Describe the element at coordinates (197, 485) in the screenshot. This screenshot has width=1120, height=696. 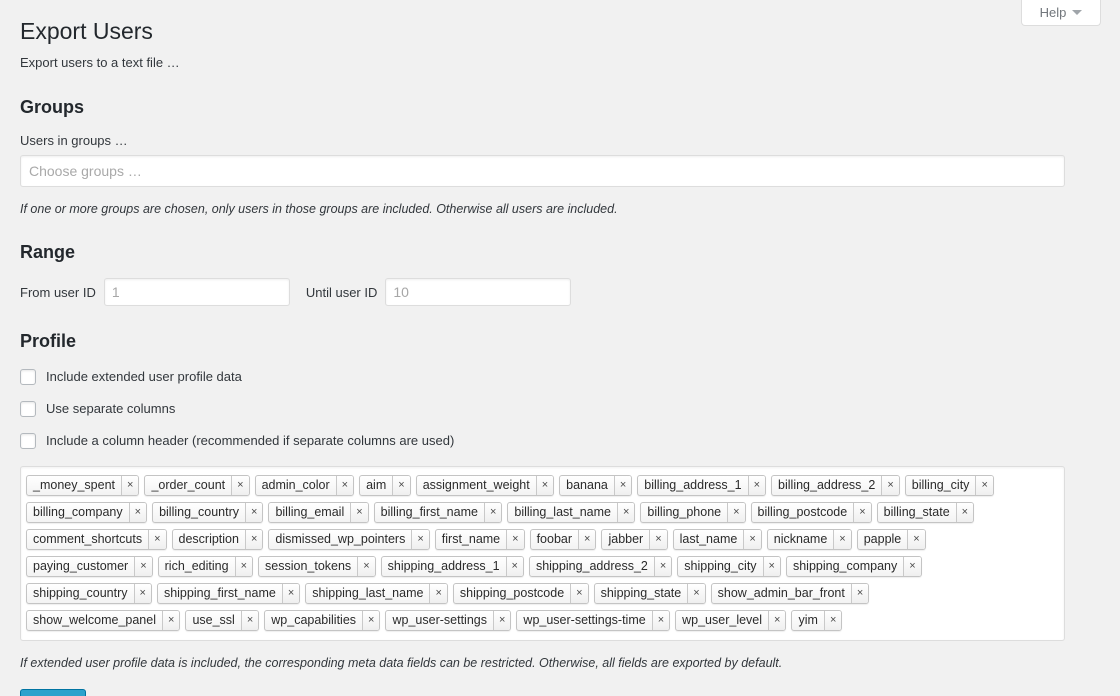
I see `meta-field-tag: _order_count ×` at that location.